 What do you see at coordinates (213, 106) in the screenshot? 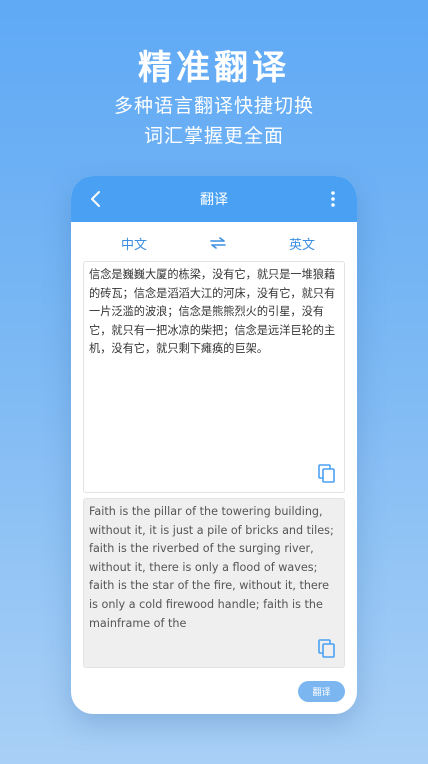
I see `hero-subtitle-line1: 多种语言翻译快捷切换` at bounding box center [213, 106].